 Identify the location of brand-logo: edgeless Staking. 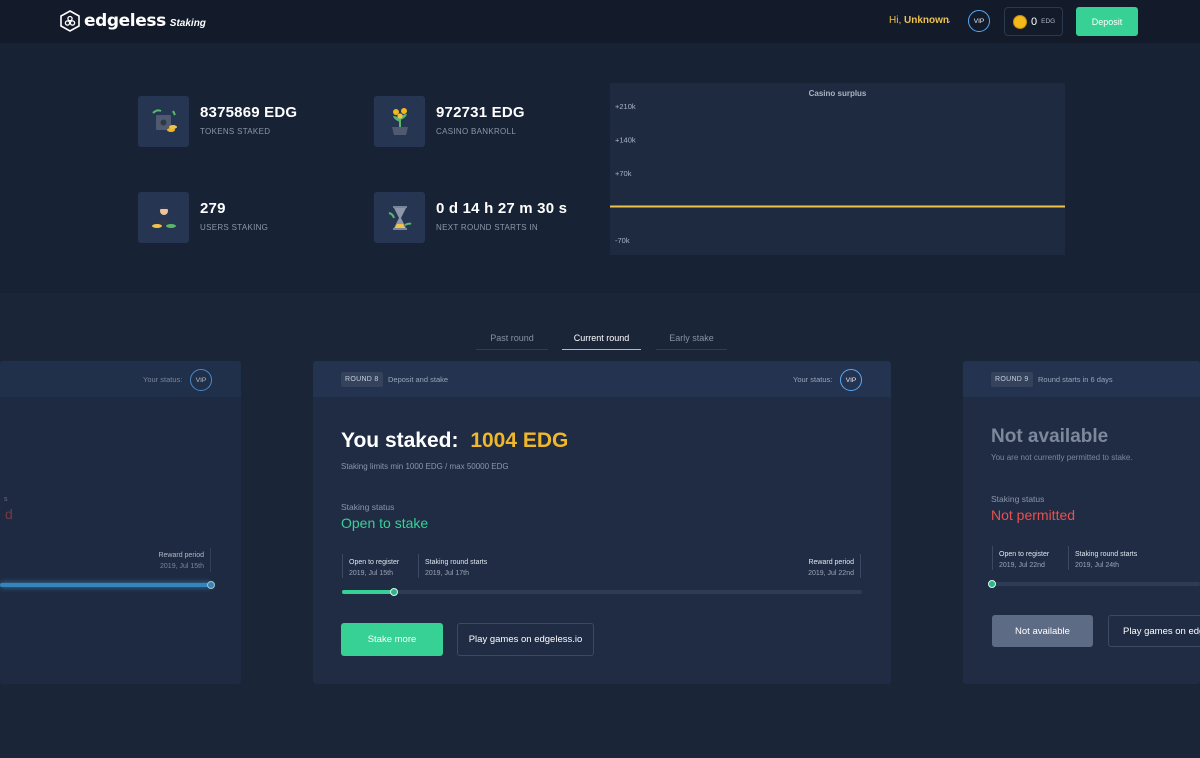
(133, 21).